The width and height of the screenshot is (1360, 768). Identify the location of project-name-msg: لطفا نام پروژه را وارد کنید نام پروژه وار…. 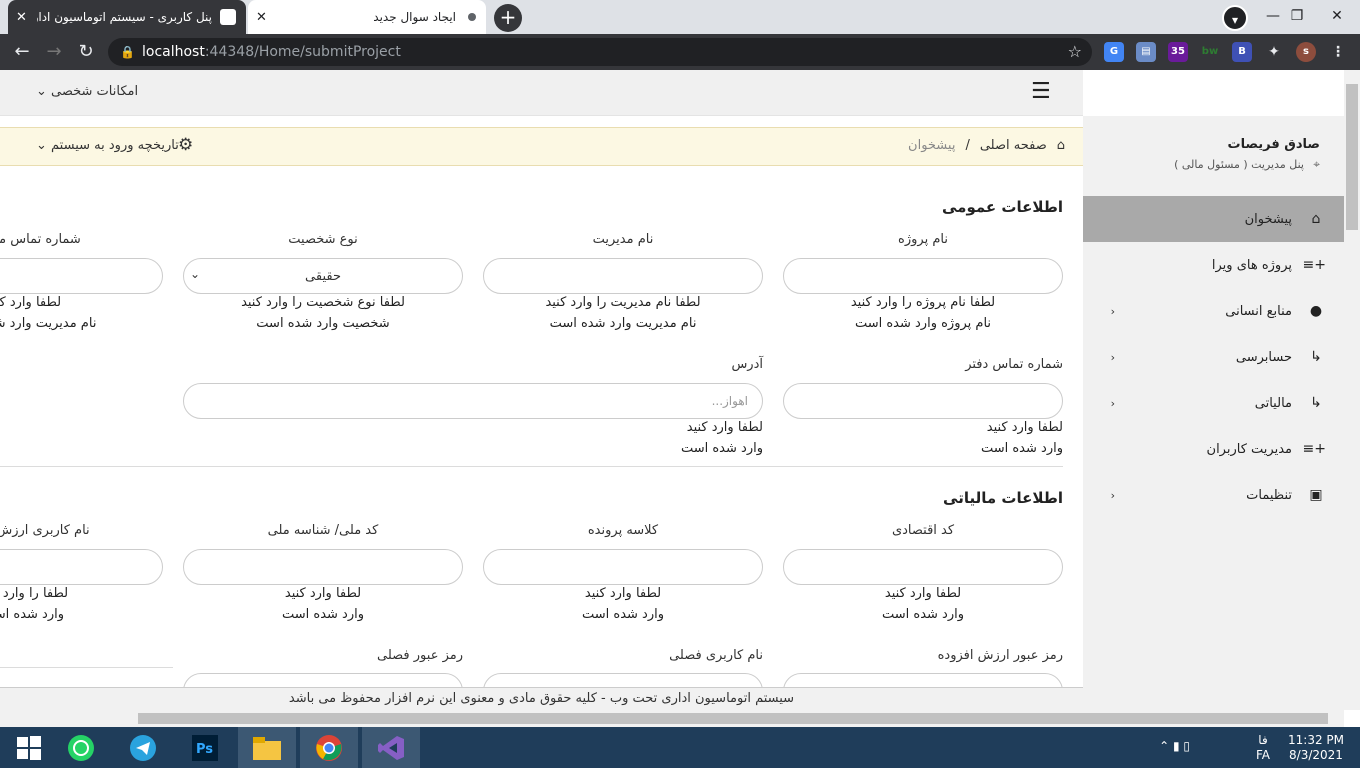
(923, 313).